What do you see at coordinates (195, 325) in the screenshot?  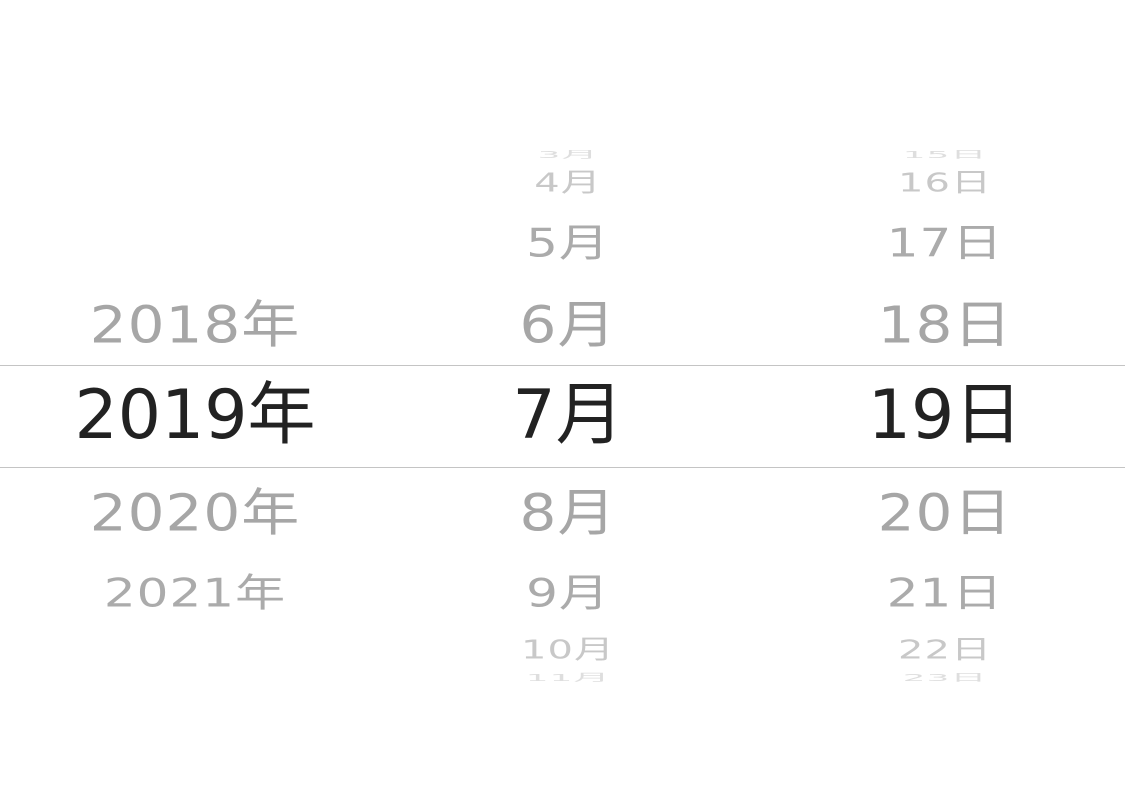 I see `year-option: 2018年` at bounding box center [195, 325].